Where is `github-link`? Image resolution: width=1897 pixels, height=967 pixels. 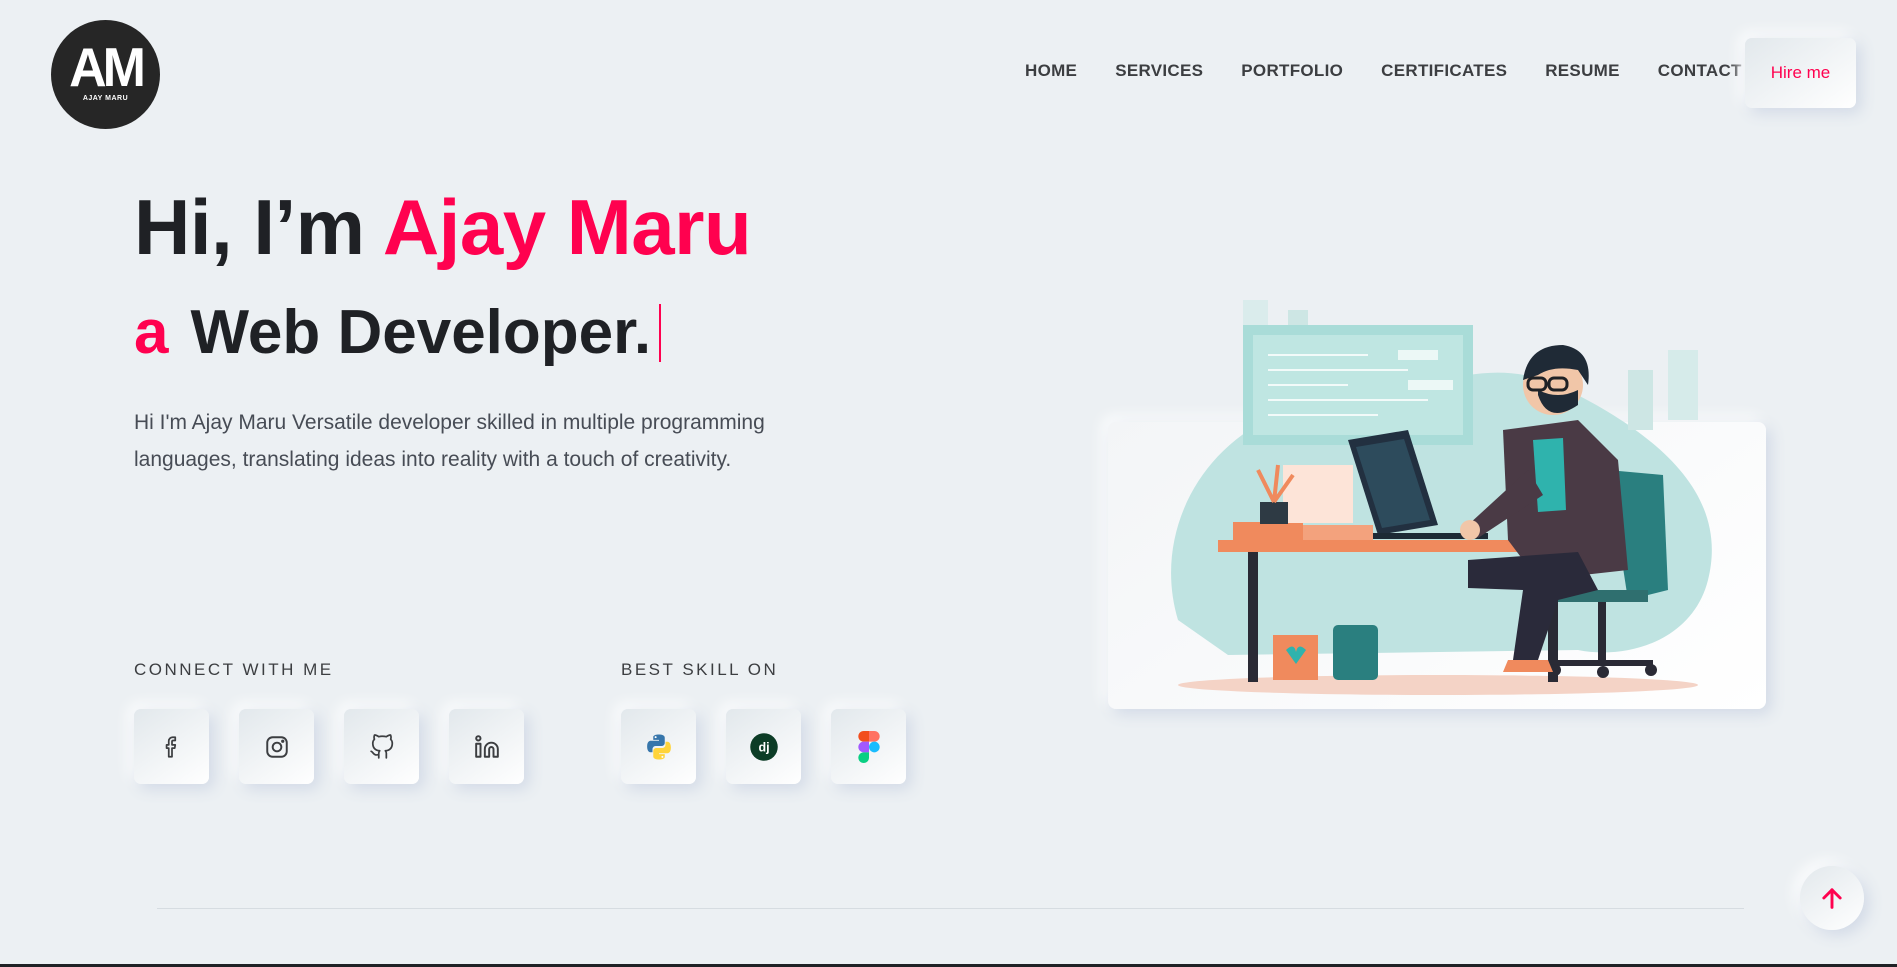 github-link is located at coordinates (381, 746).